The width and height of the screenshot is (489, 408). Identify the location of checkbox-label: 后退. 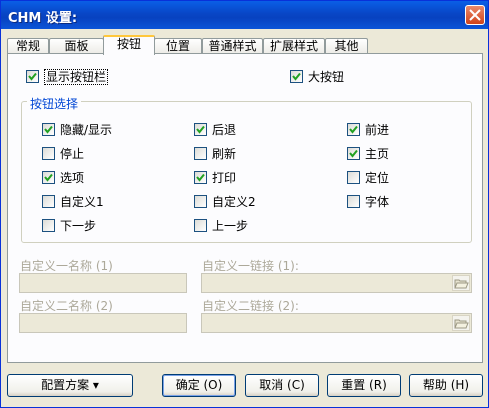
(224, 130).